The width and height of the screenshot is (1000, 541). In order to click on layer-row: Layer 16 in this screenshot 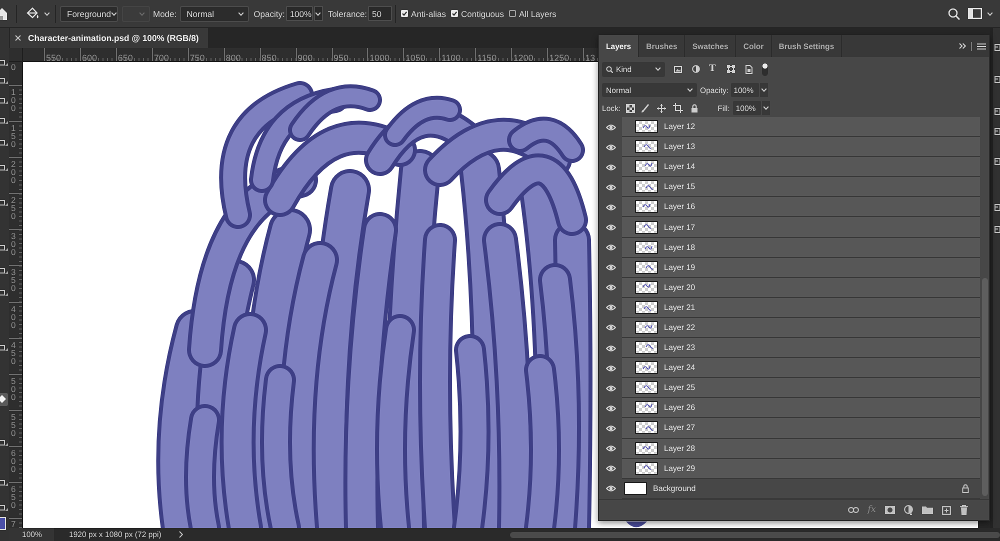, I will do `click(801, 207)`.